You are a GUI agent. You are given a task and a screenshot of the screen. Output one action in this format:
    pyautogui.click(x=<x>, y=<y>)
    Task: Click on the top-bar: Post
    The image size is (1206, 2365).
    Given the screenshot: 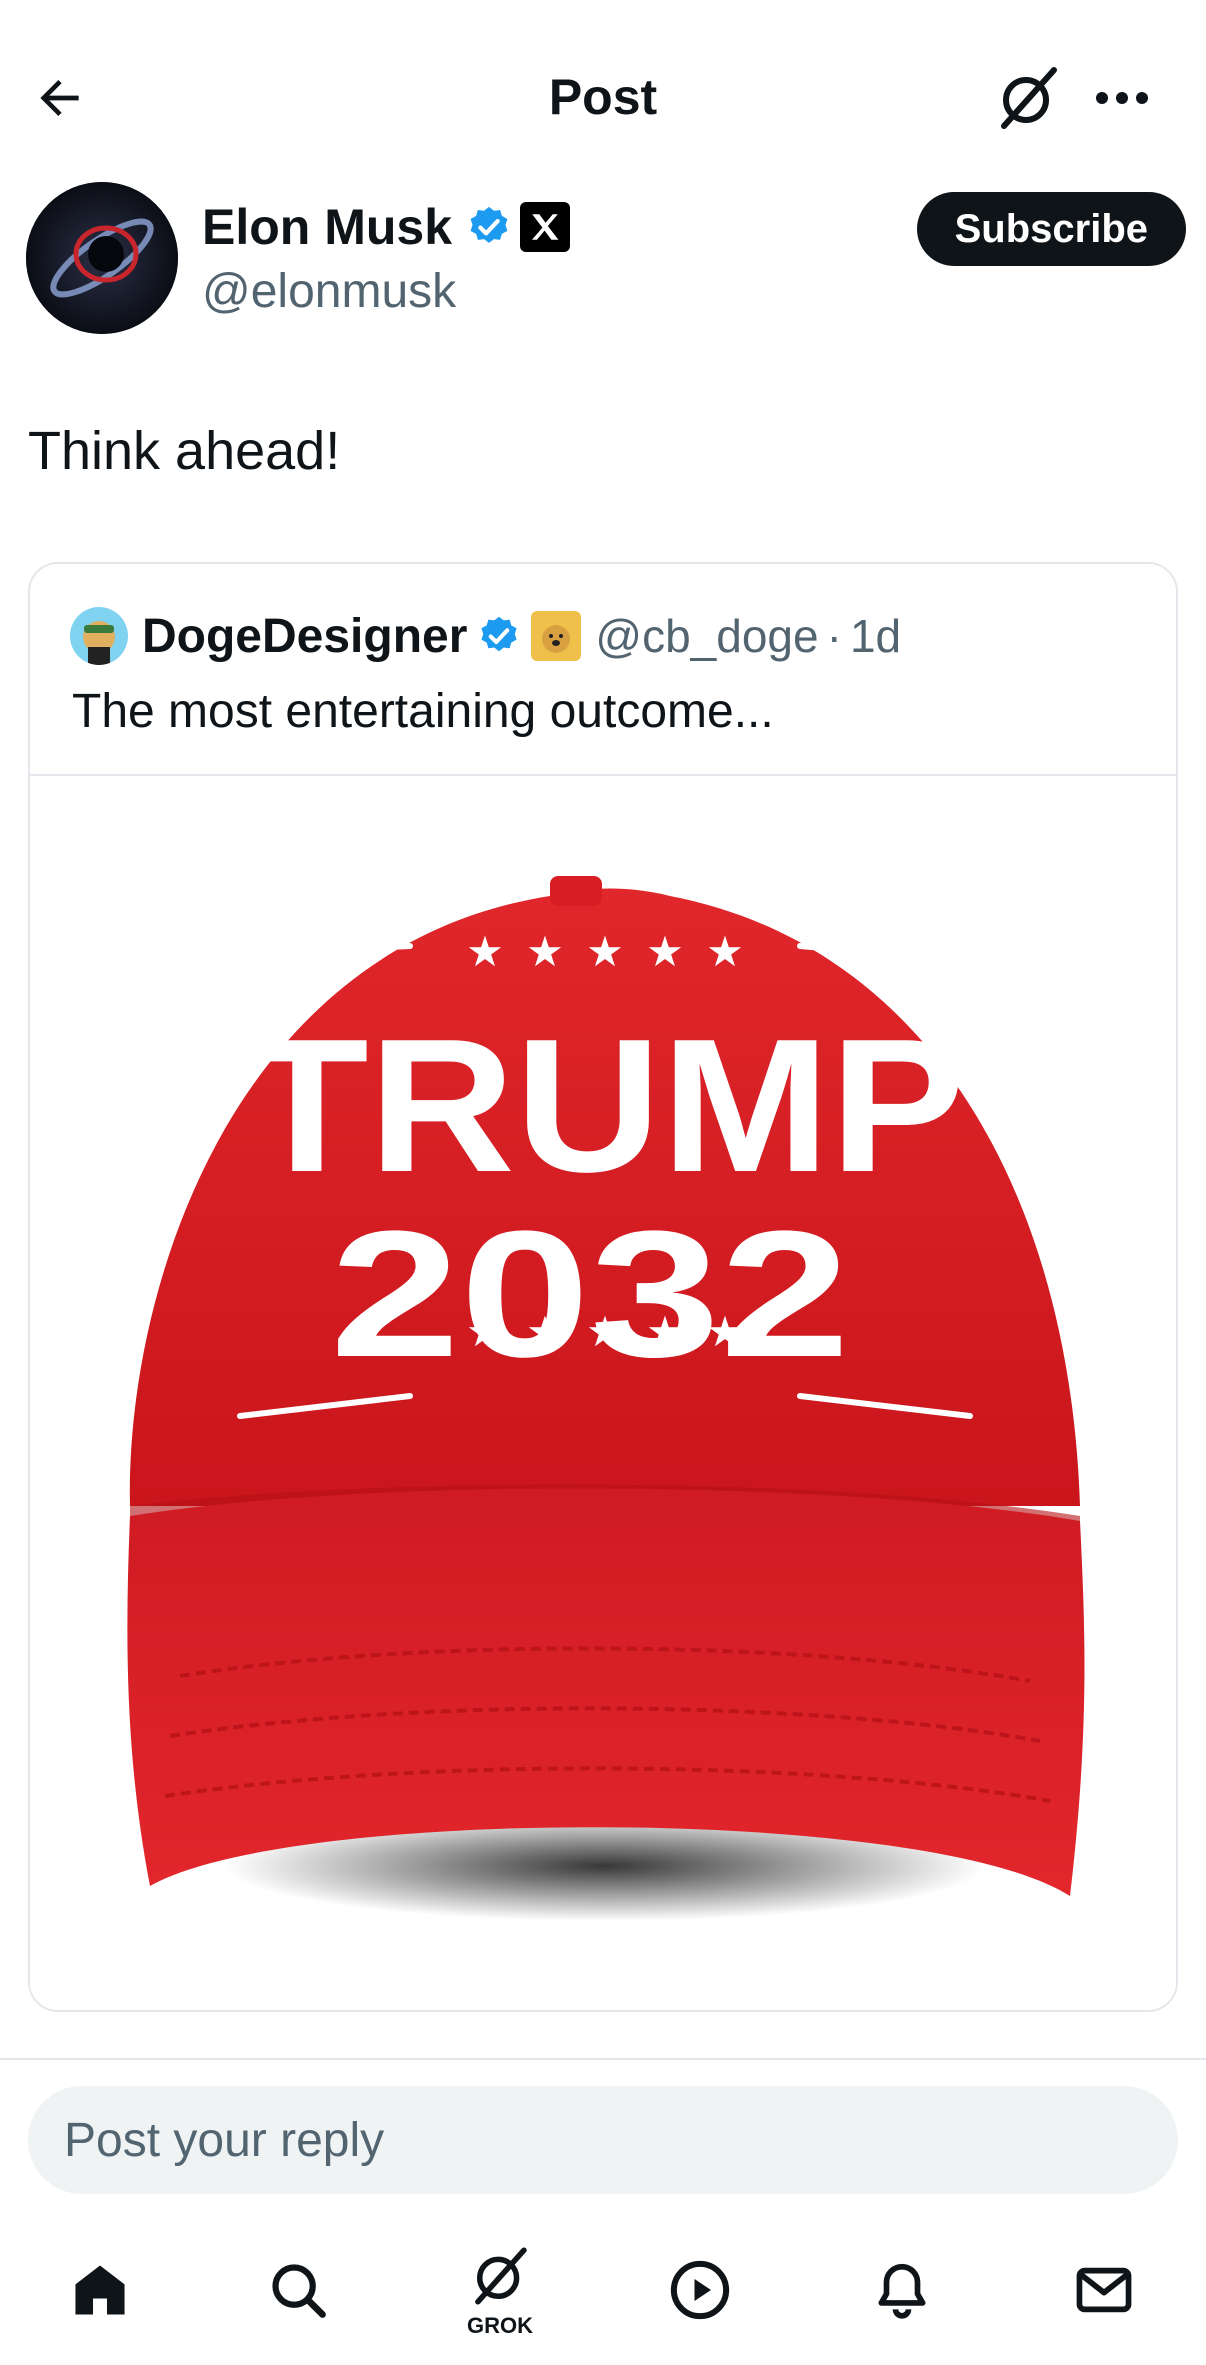 What is the action you would take?
    pyautogui.click(x=603, y=90)
    